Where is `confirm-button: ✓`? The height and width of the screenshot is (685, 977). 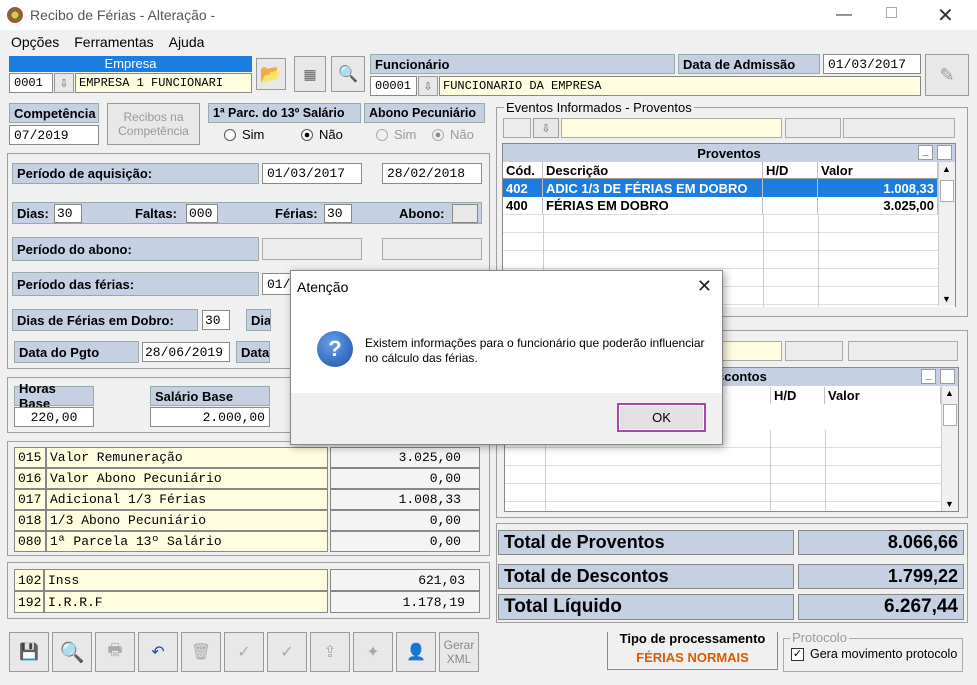
confirm-button: ✓ is located at coordinates (244, 652).